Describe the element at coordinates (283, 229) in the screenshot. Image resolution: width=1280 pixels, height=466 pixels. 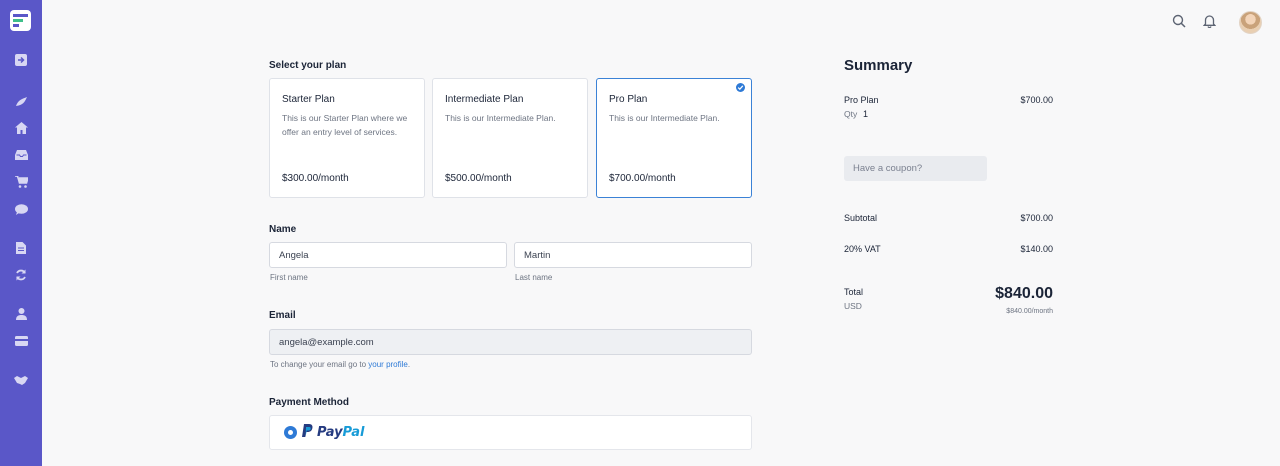
I see `name-label: Name` at that location.